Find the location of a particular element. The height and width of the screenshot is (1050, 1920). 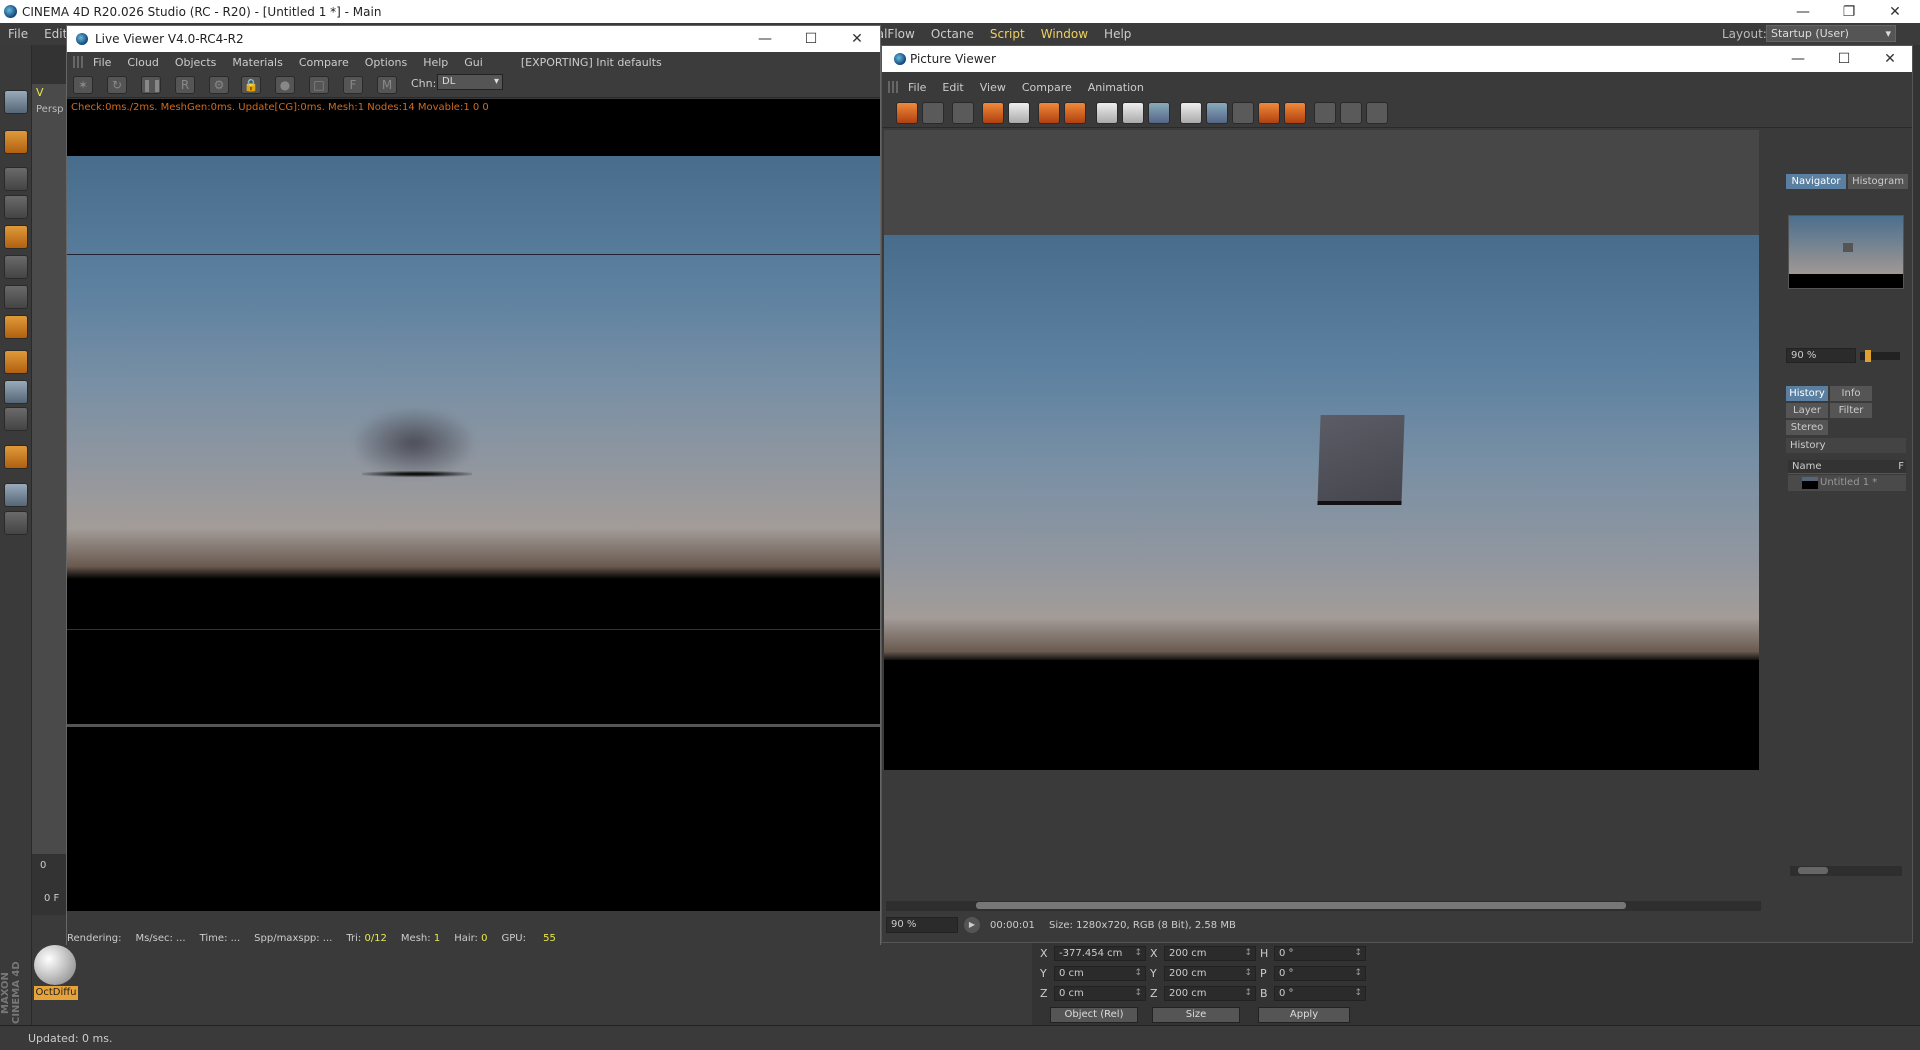

menu-script: Script is located at coordinates (1007, 34).